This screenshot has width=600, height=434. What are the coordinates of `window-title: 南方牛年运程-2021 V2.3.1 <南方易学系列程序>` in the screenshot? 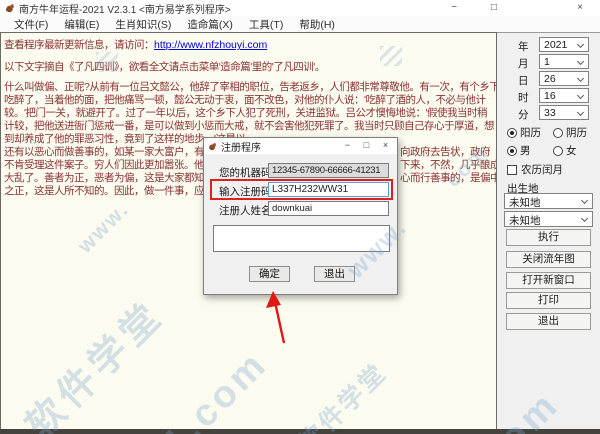 It's located at (125, 10).